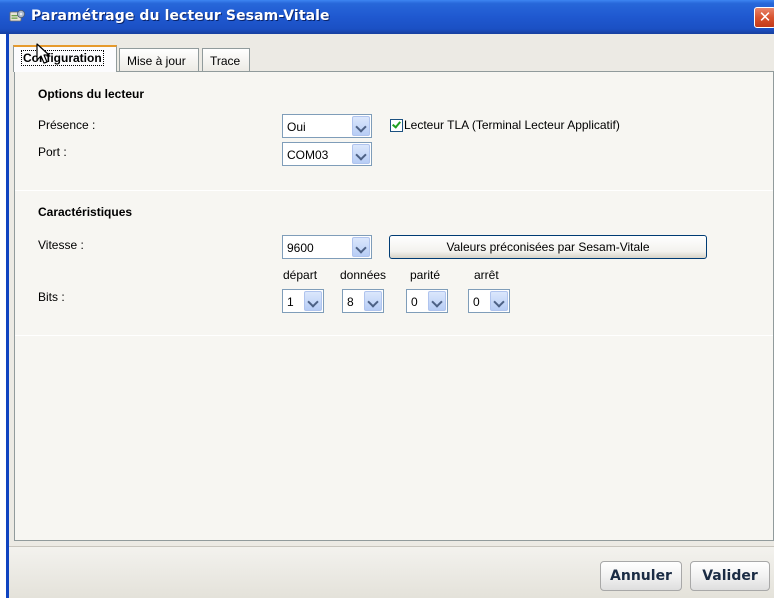 The height and width of the screenshot is (598, 774). What do you see at coordinates (308, 155) in the screenshot?
I see `port-value: COM03` at bounding box center [308, 155].